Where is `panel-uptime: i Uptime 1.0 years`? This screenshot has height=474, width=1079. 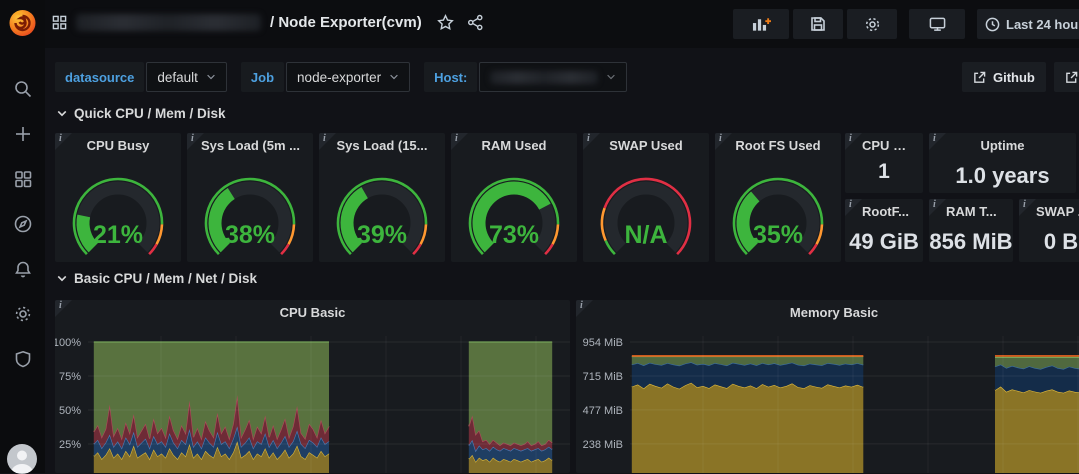
panel-uptime: i Uptime 1.0 years is located at coordinates (1002, 163).